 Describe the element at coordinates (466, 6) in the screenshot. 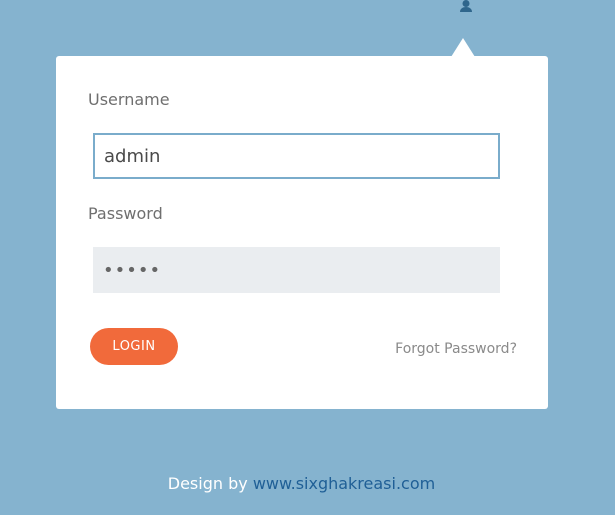

I see `user-icon` at that location.